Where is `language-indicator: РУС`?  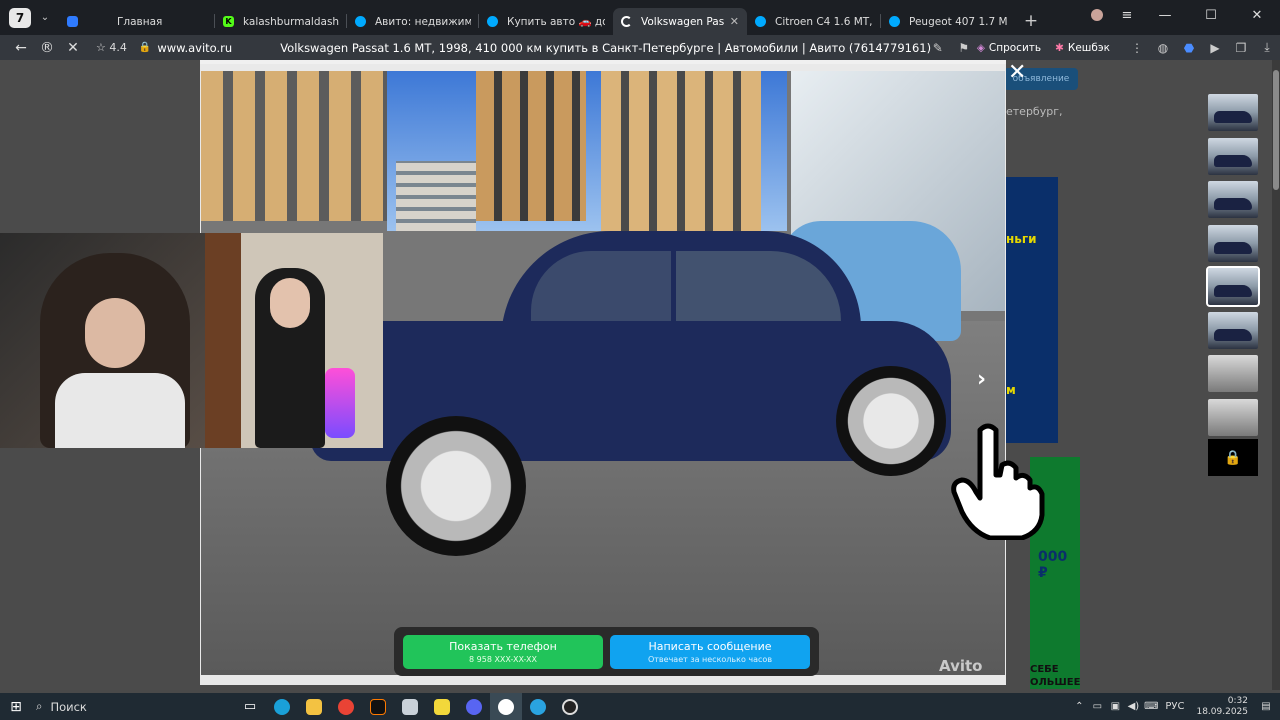 language-indicator: РУС is located at coordinates (1174, 706).